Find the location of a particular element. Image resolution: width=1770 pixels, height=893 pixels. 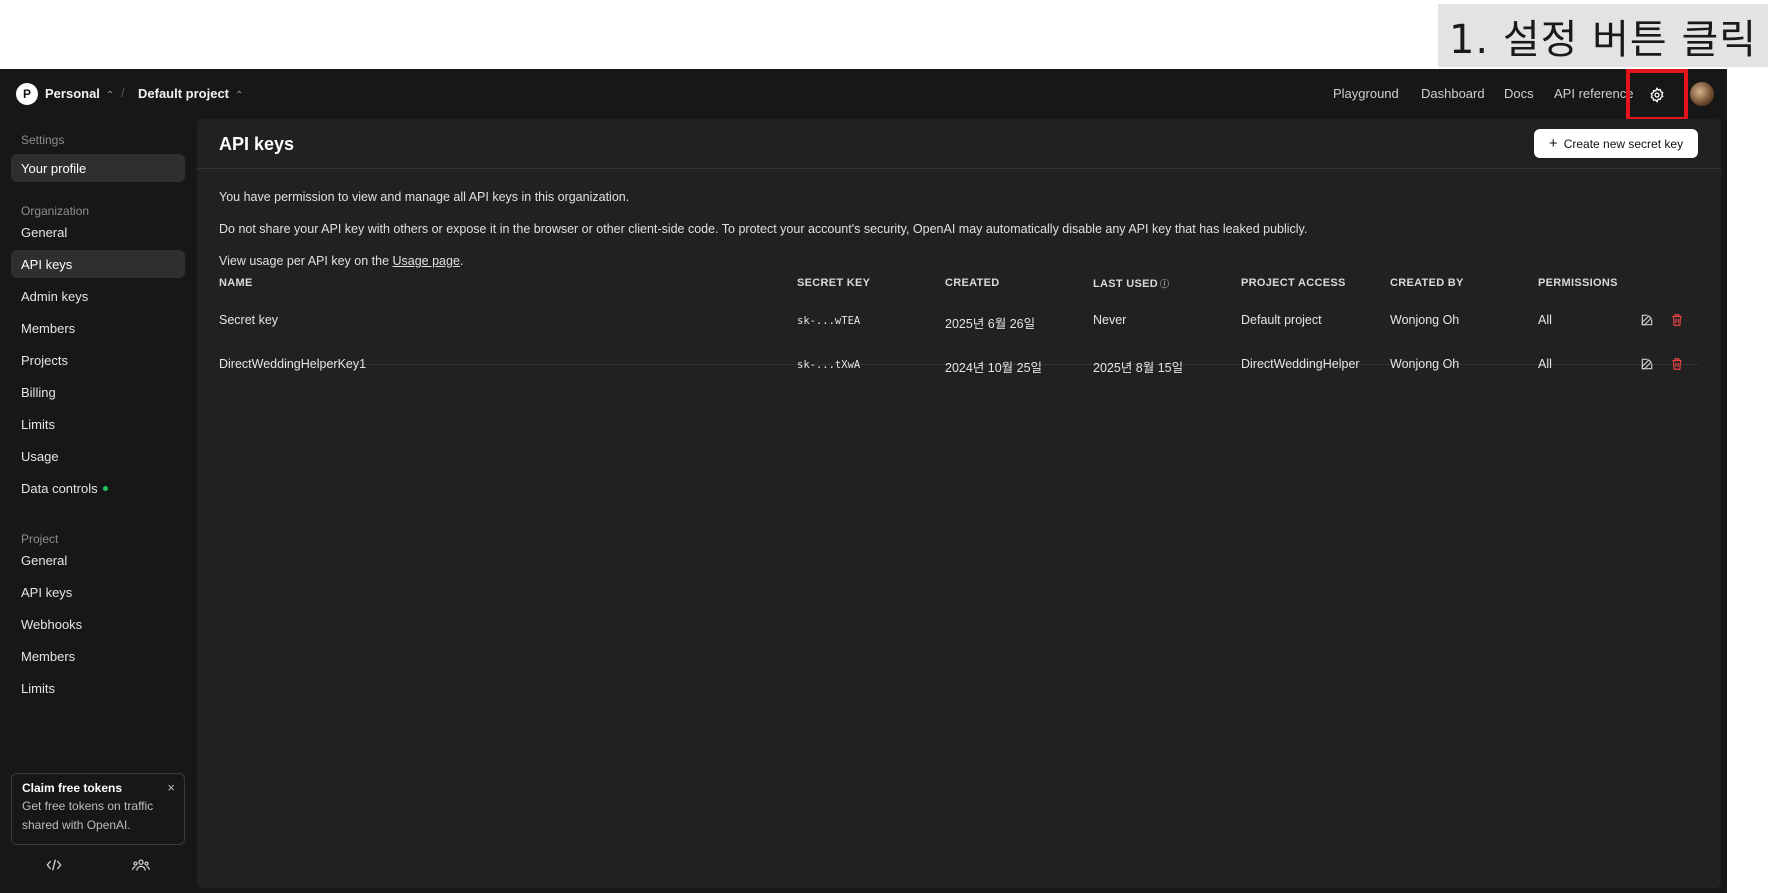

column-header-permissions: PERMISSIONS is located at coordinates (1578, 283).